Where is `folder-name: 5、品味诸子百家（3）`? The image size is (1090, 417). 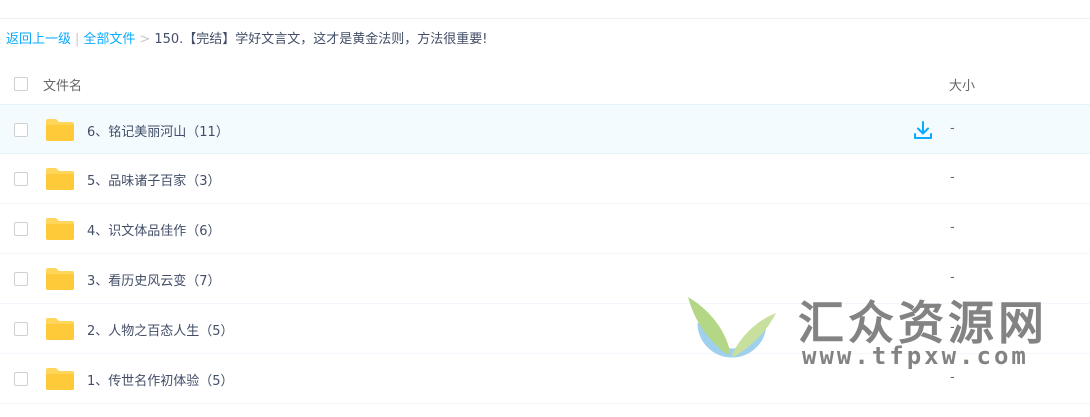
folder-name: 5、品味诸子百家（3） is located at coordinates (154, 179).